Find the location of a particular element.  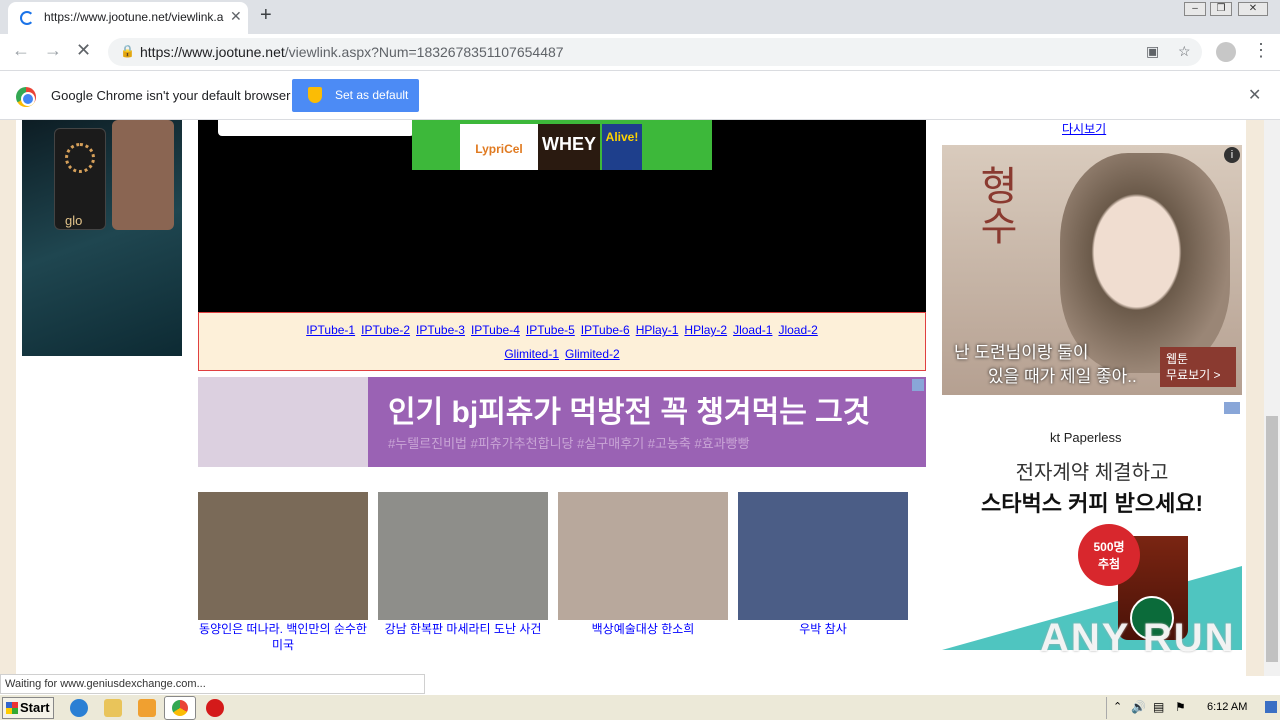

prize-badge: 500명 추첨 is located at coordinates (1109, 555).